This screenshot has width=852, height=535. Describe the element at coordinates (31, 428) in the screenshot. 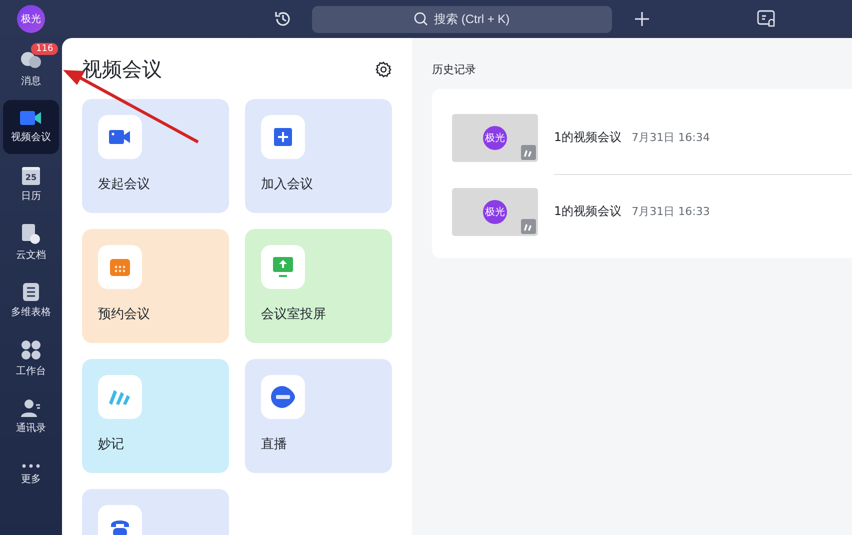

I see `sidebar-label: 通讯录` at that location.